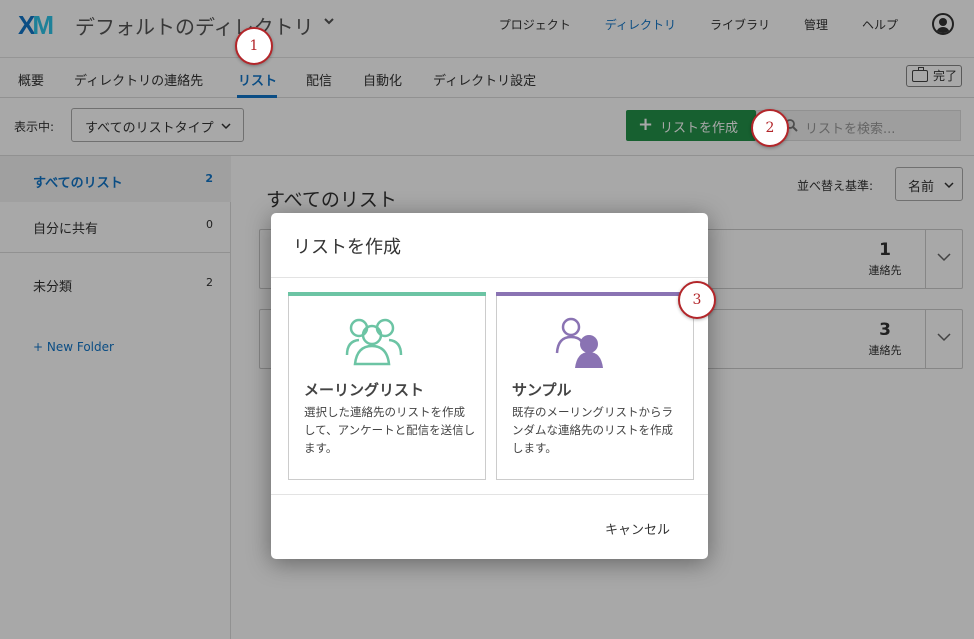  Describe the element at coordinates (374, 342) in the screenshot. I see `people-group-icon` at that location.